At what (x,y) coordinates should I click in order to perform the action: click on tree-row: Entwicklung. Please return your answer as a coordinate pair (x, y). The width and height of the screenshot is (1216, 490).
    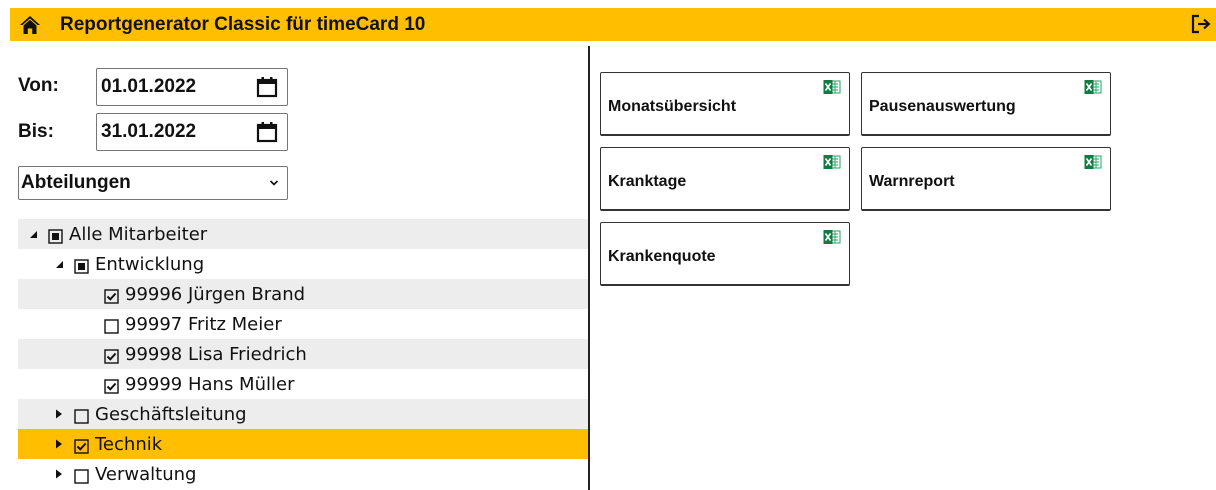
    Looking at the image, I should click on (303, 264).